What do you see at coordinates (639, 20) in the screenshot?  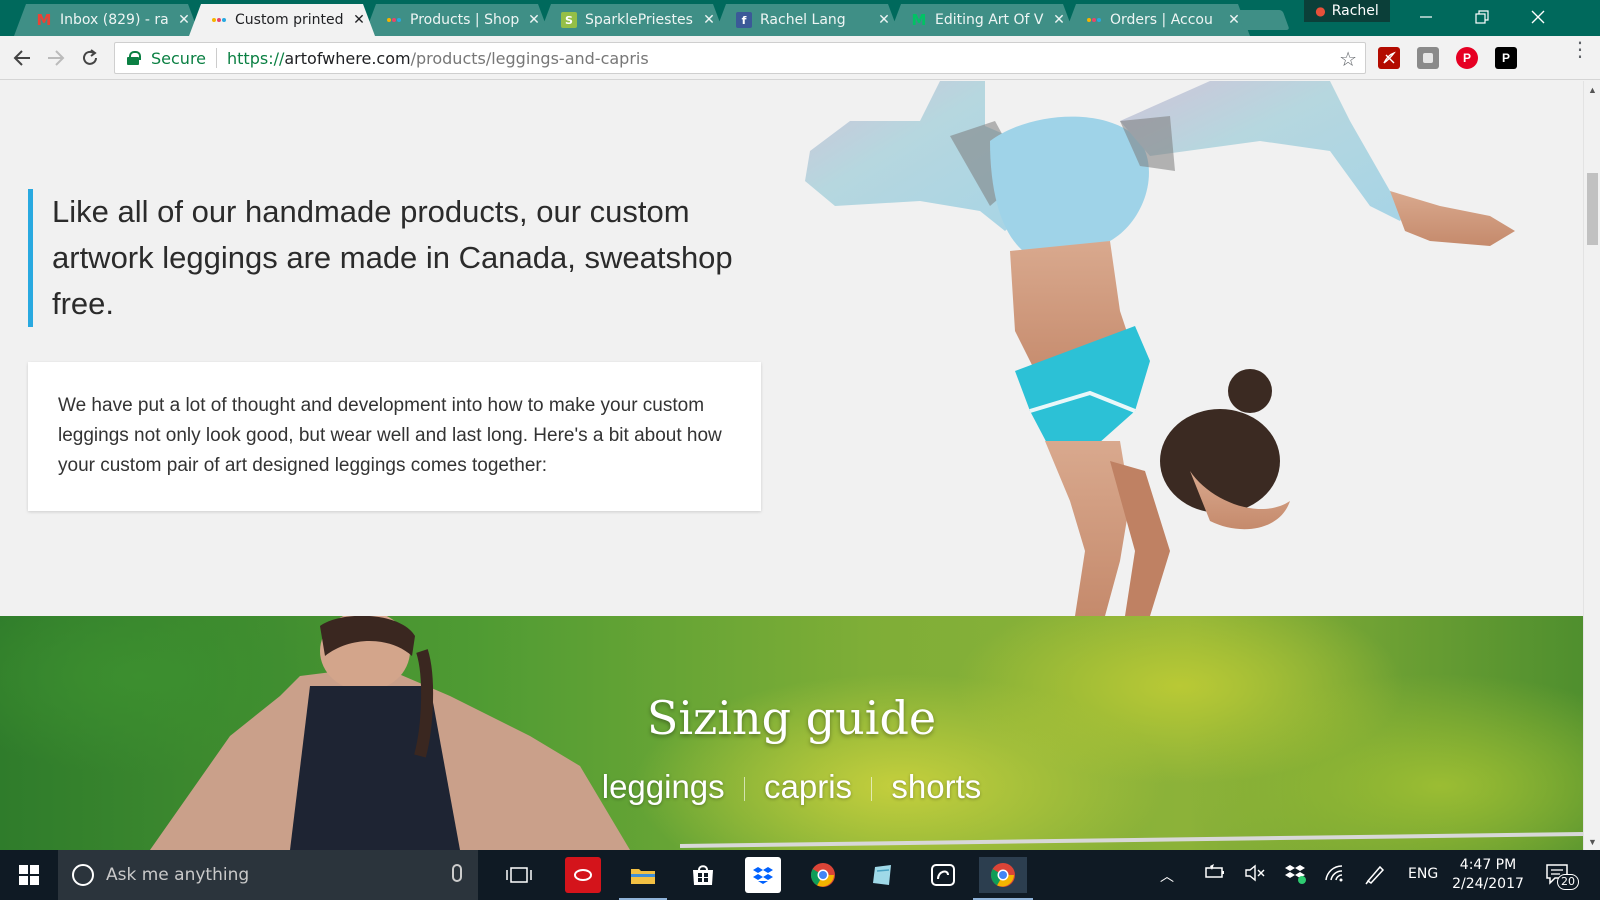 I see `tab-title: SparklePriestes` at bounding box center [639, 20].